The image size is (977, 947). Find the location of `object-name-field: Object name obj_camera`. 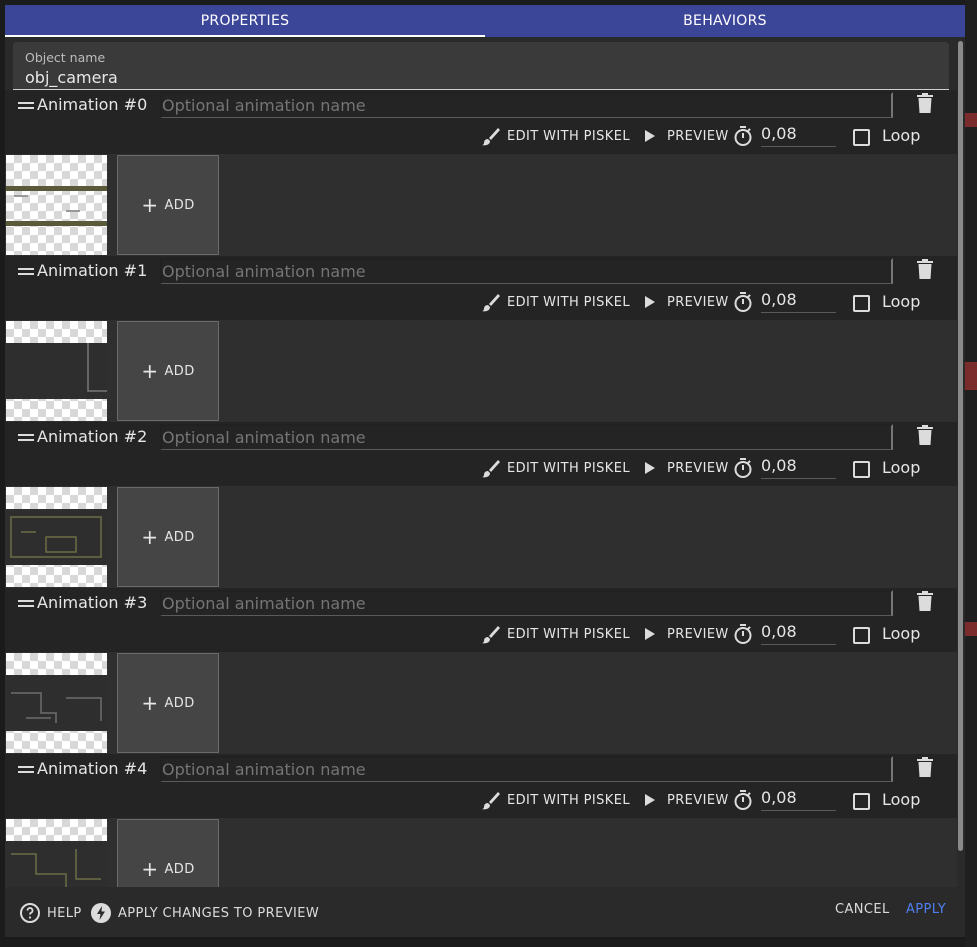

object-name-field: Object name obj_camera is located at coordinates (481, 66).